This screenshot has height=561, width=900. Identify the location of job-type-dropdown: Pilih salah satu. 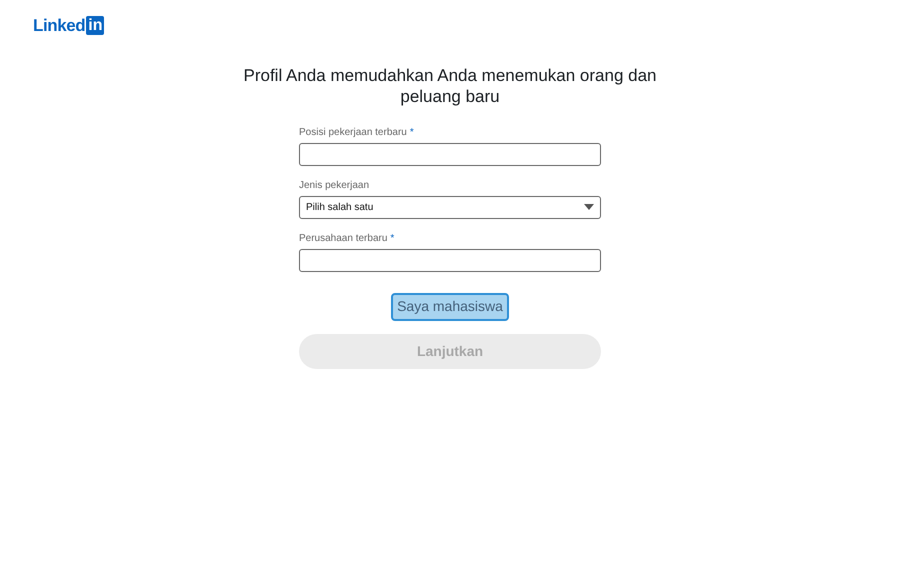
(450, 207).